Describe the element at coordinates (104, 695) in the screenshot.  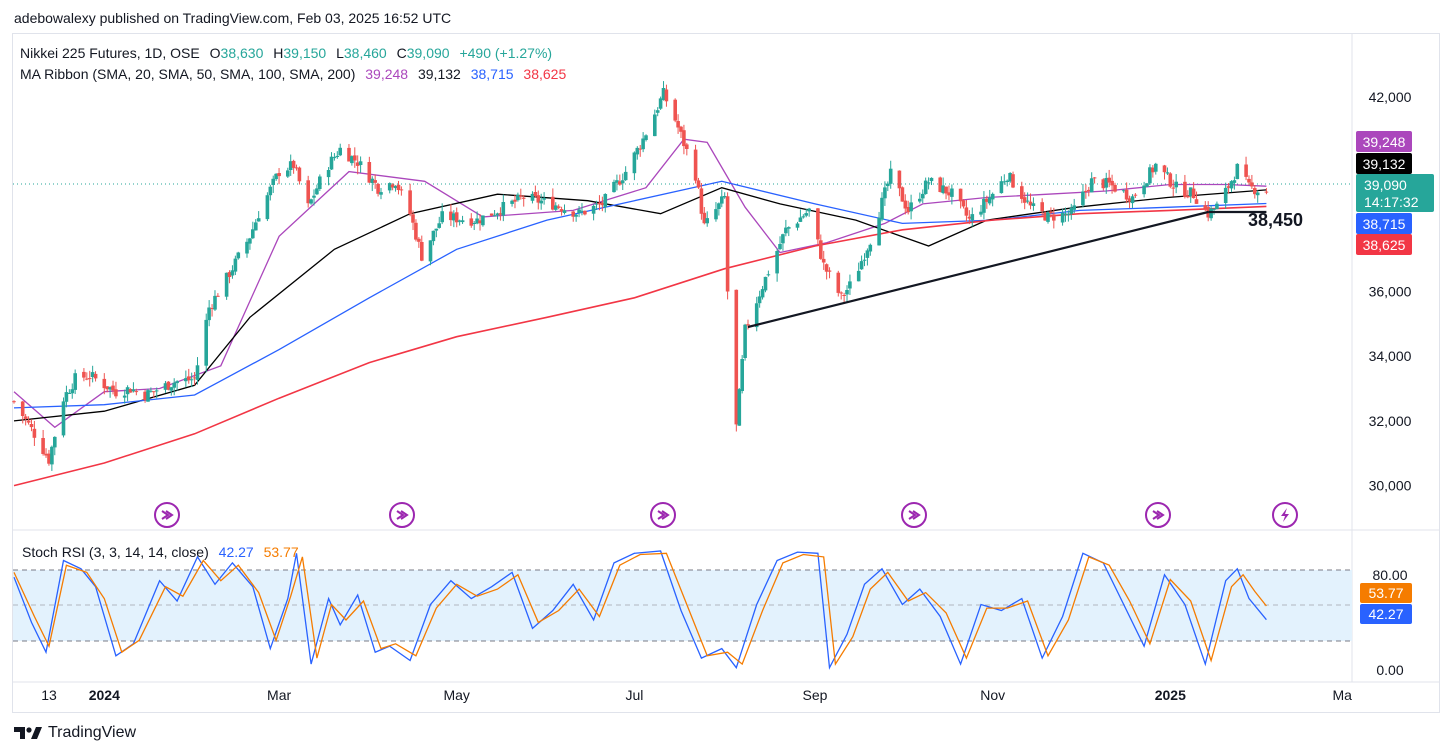
I see `time-tick-label: 2024` at that location.